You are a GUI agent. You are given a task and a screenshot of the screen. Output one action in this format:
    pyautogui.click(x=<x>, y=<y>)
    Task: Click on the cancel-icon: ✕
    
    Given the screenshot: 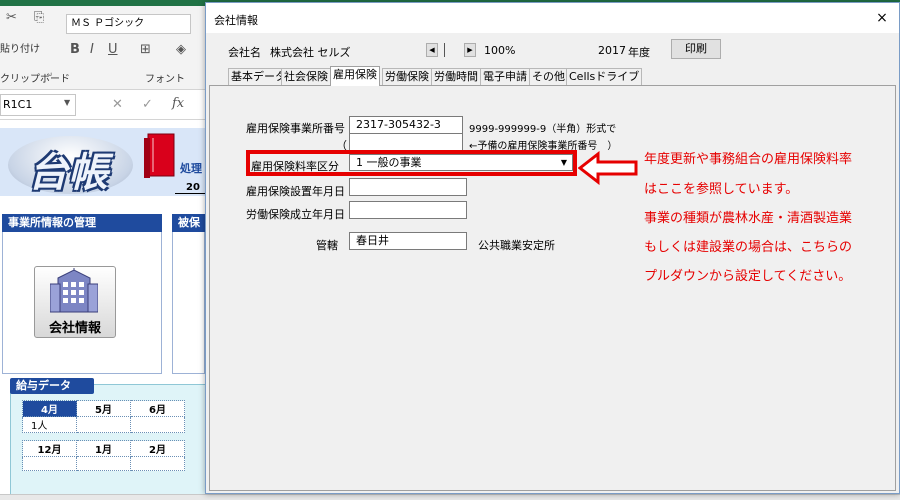 What is the action you would take?
    pyautogui.click(x=117, y=104)
    